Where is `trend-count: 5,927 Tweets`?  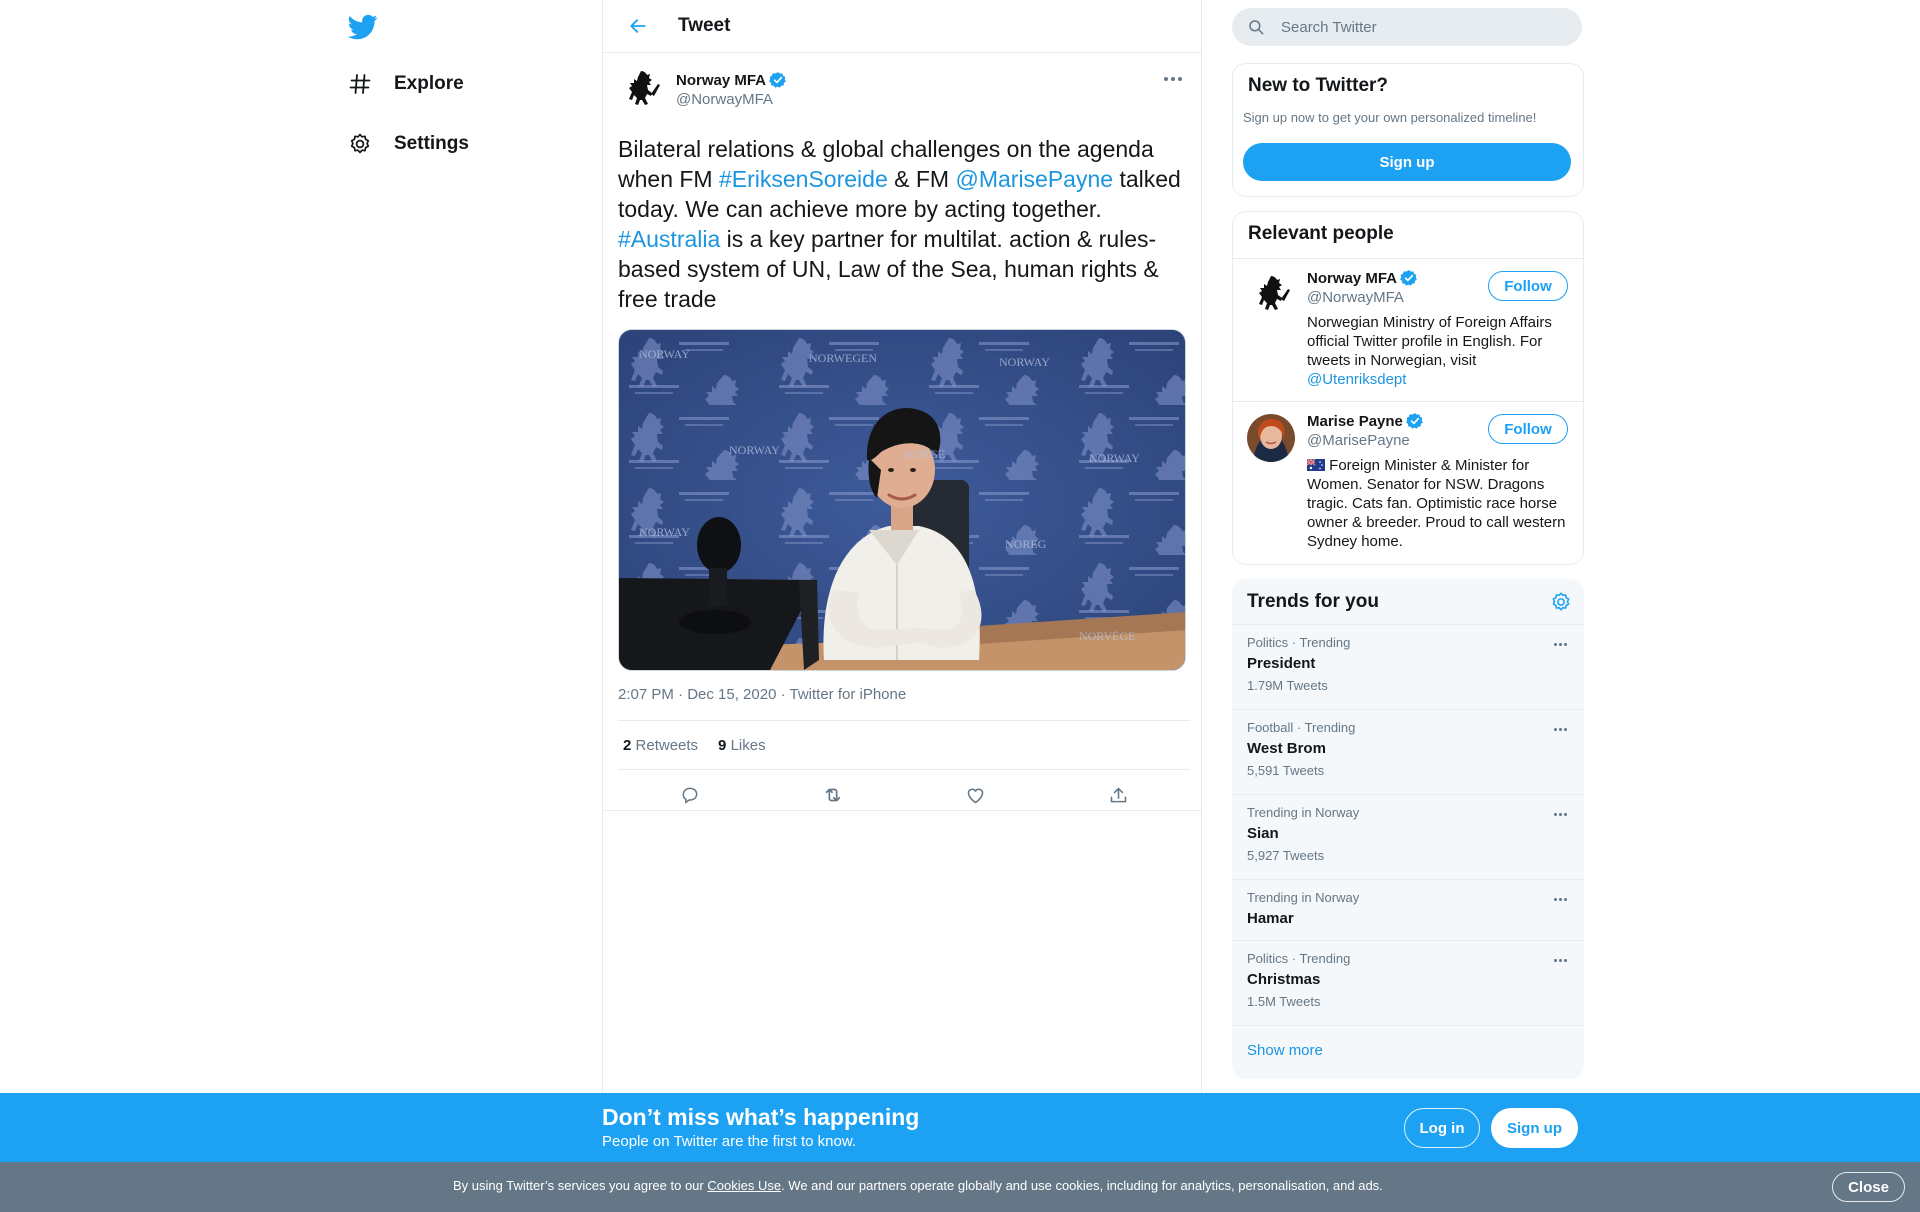 trend-count: 5,927 Tweets is located at coordinates (1286, 855).